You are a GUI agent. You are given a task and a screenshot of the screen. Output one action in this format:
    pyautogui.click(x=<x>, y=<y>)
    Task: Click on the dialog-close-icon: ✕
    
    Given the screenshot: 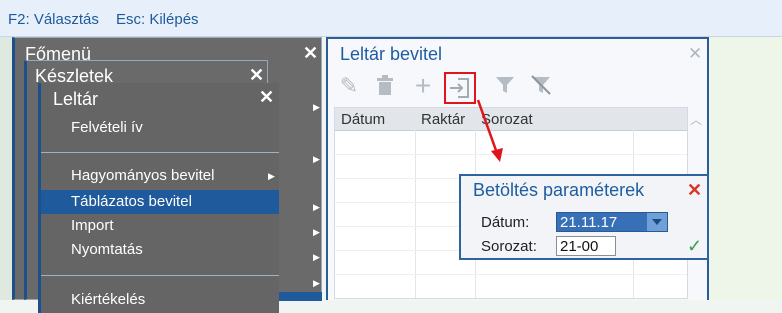 What is the action you would take?
    pyautogui.click(x=694, y=190)
    